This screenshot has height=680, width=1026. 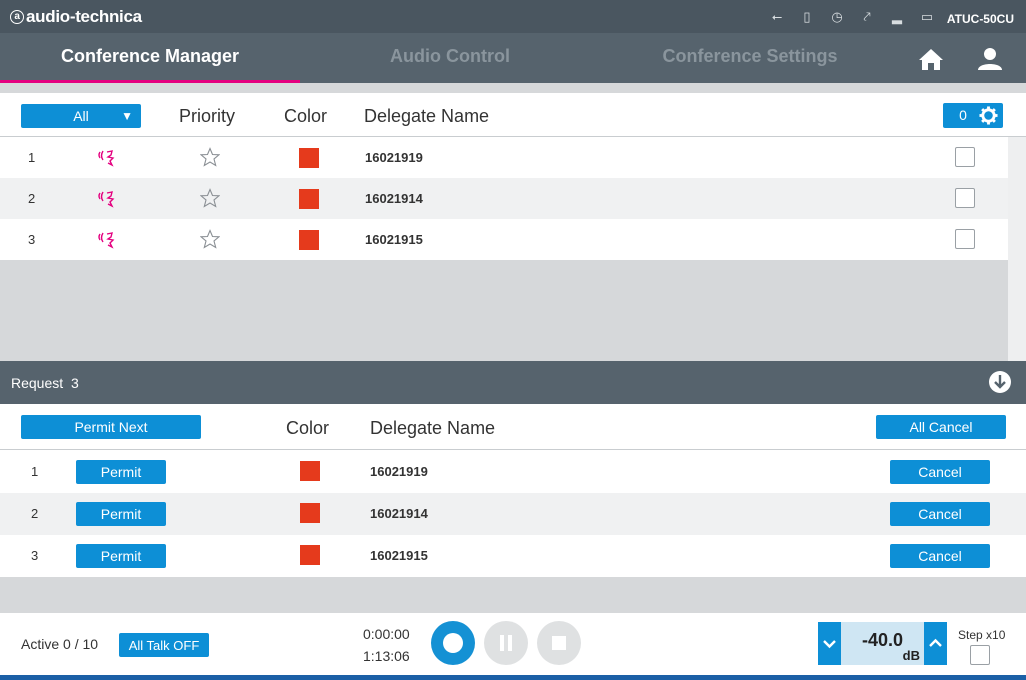 I want to click on request-row-number: 2, so click(x=35, y=513).